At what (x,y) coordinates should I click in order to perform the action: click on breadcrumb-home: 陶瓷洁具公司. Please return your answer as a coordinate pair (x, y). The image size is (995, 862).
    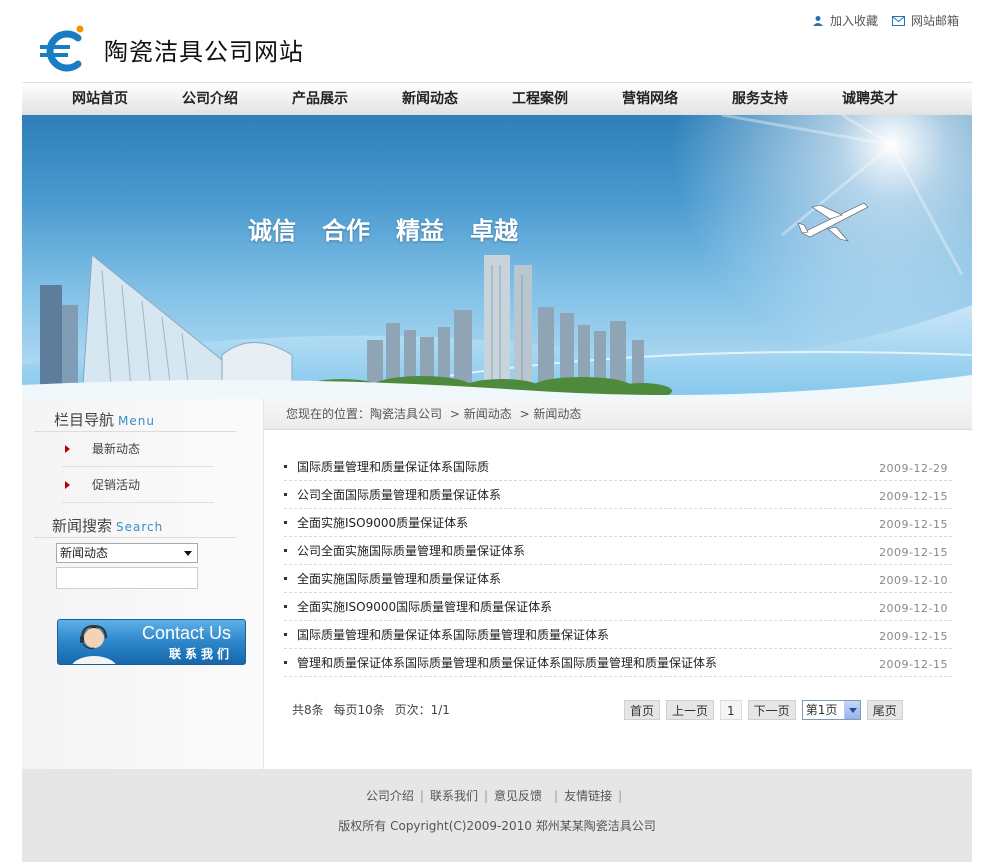
    Looking at the image, I should click on (406, 414).